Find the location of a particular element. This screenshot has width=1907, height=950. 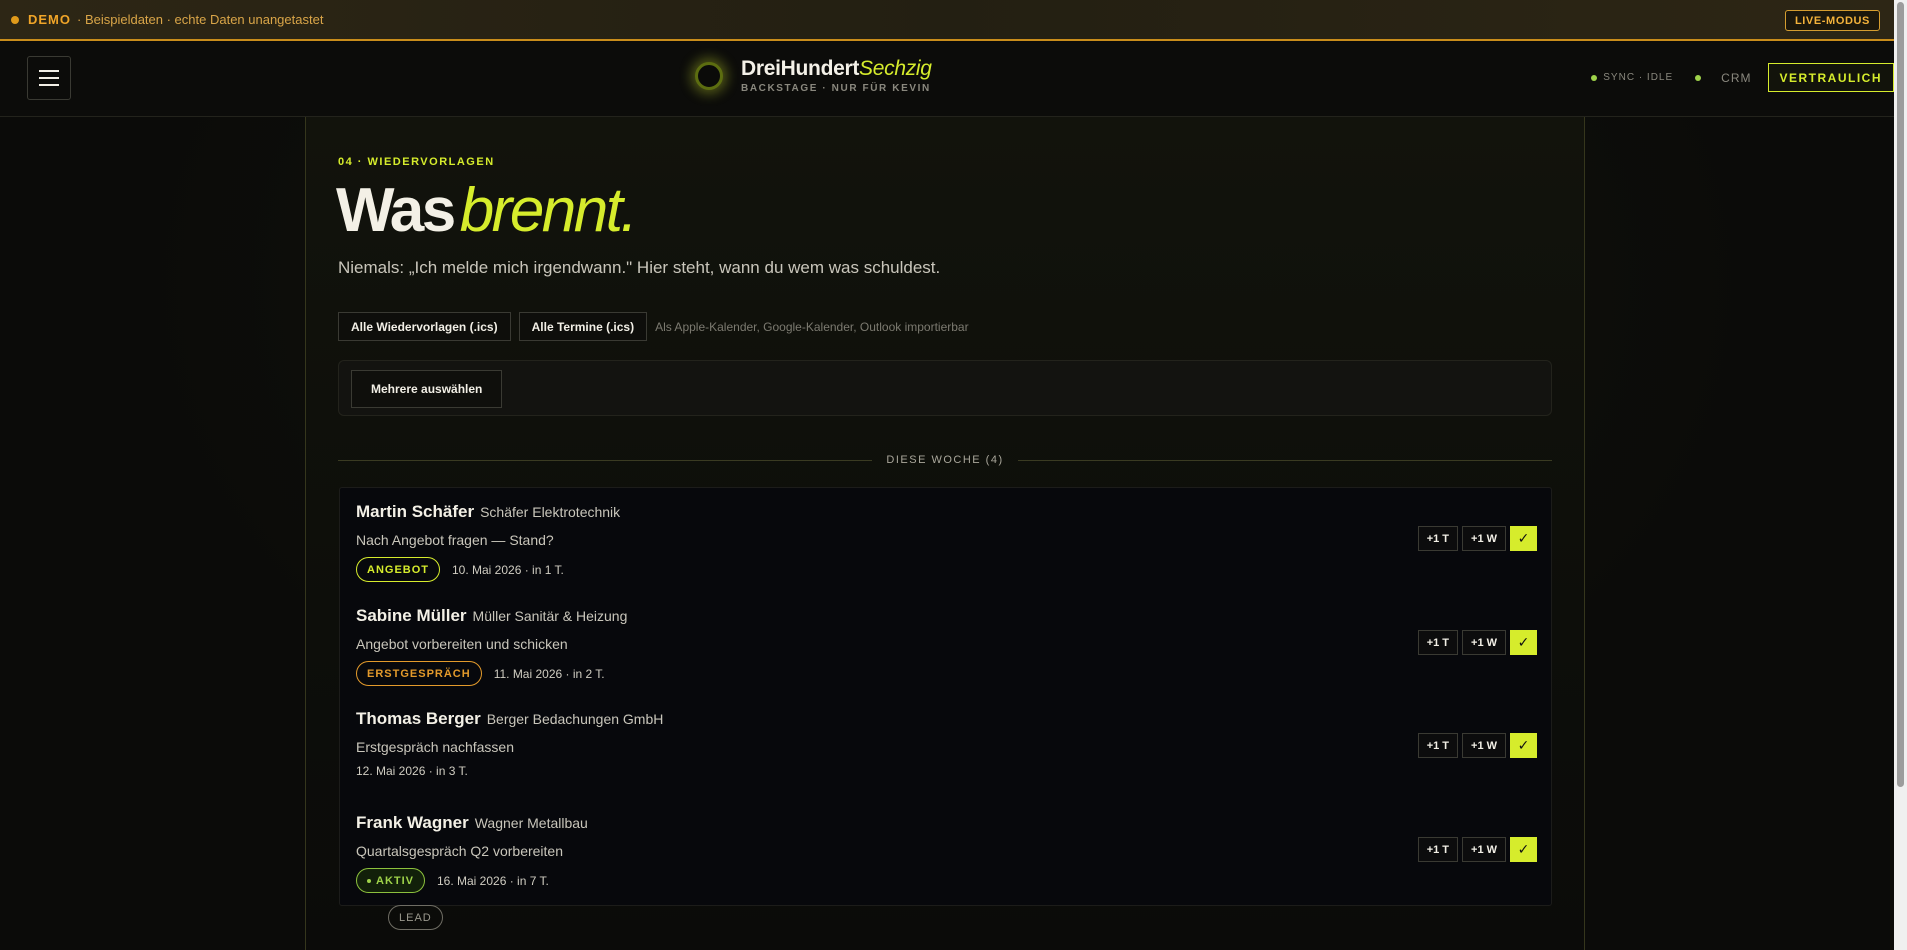

export-followups-button: Alle Wiedervorlagen (.ics) is located at coordinates (424, 326).